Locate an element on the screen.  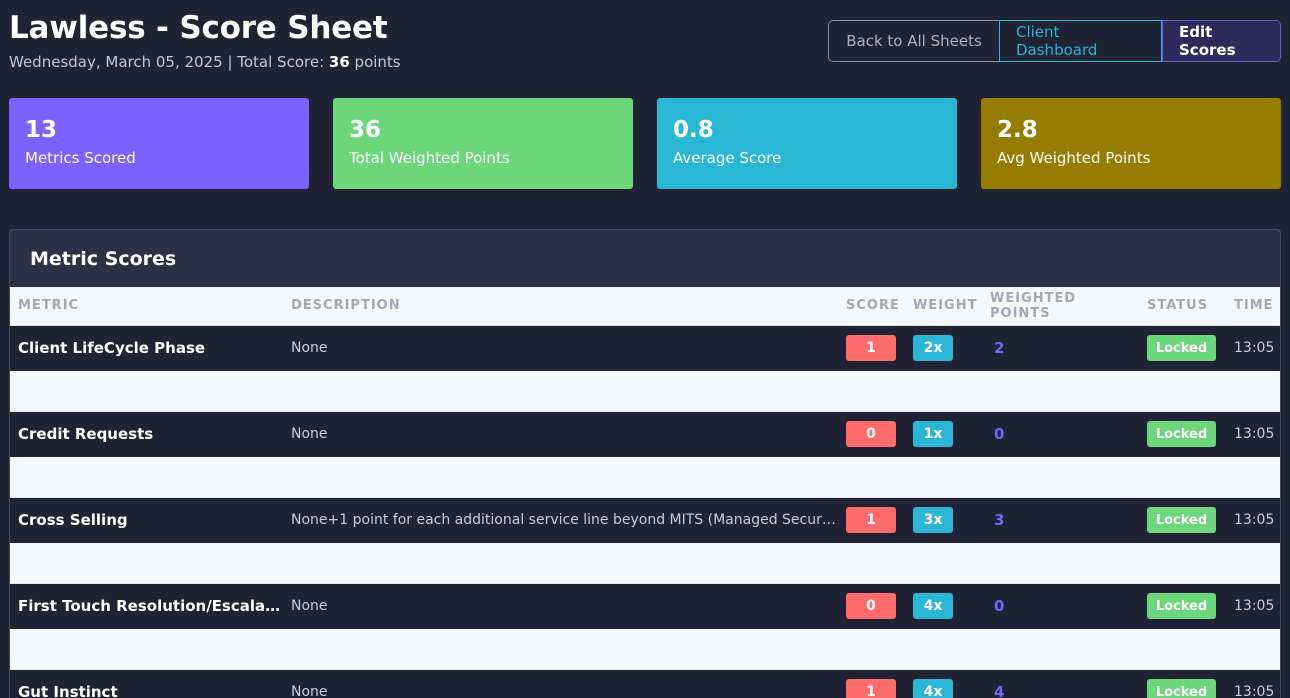
stat-card-avg-weighted-points: 2.8 Avg Weighted Points is located at coordinates (1131, 143).